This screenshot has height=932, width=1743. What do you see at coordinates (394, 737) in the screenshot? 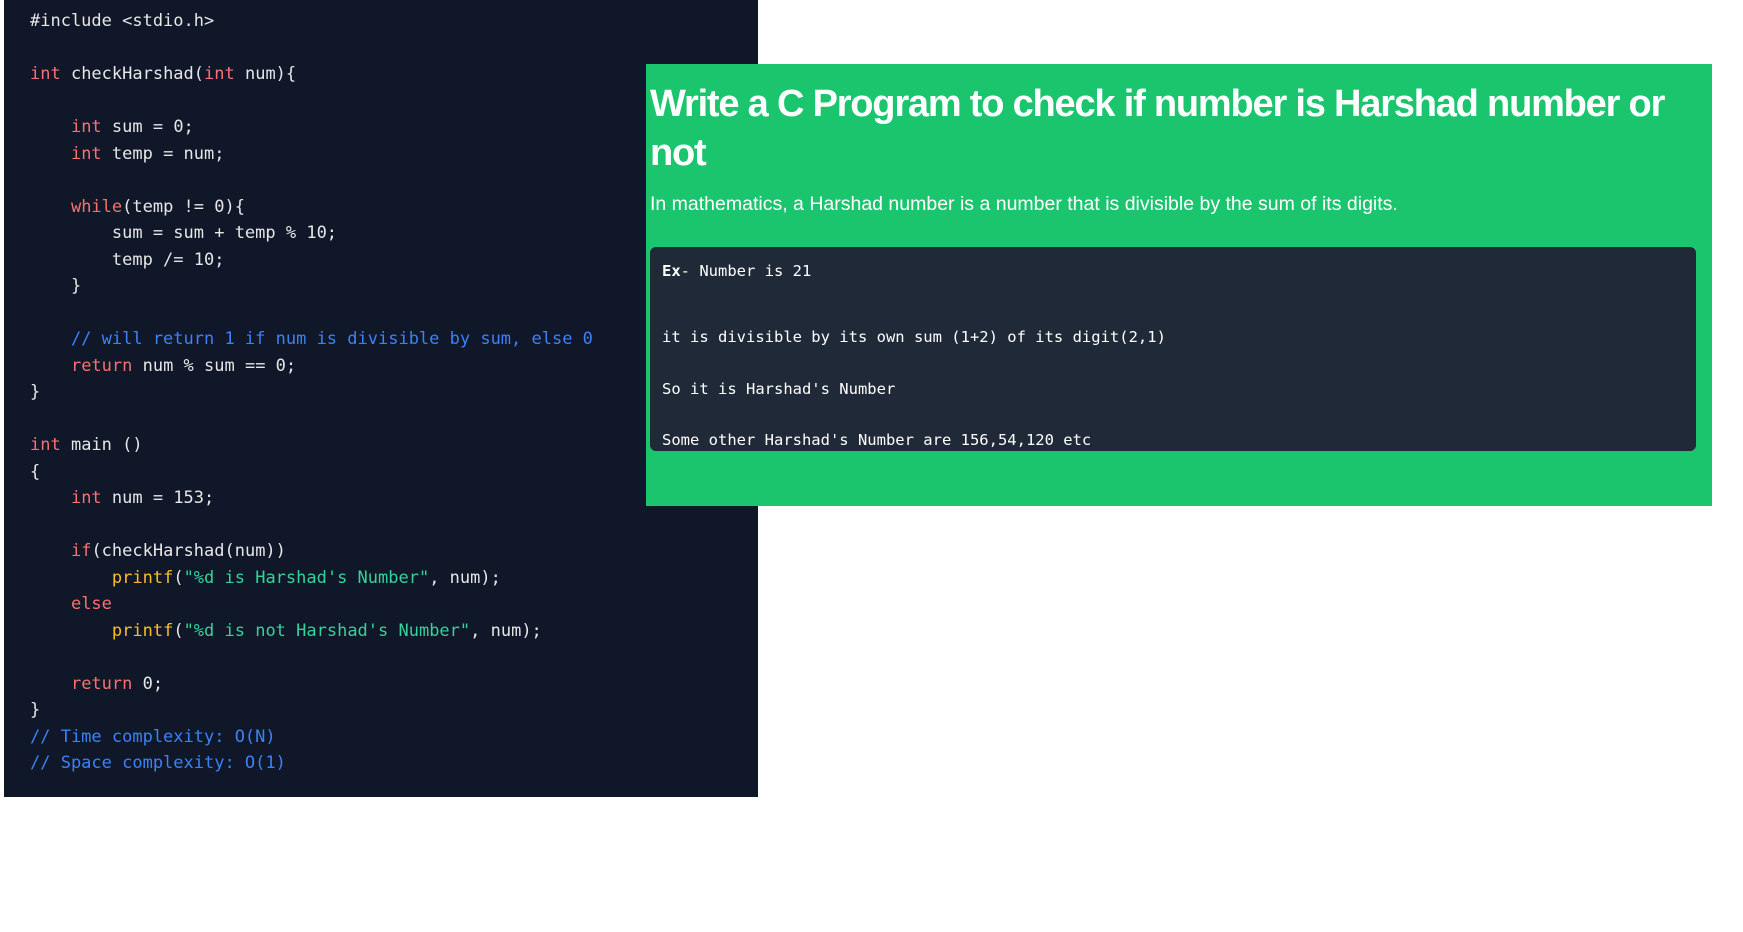
I see `code-line: // Time complexity: O(N)` at bounding box center [394, 737].